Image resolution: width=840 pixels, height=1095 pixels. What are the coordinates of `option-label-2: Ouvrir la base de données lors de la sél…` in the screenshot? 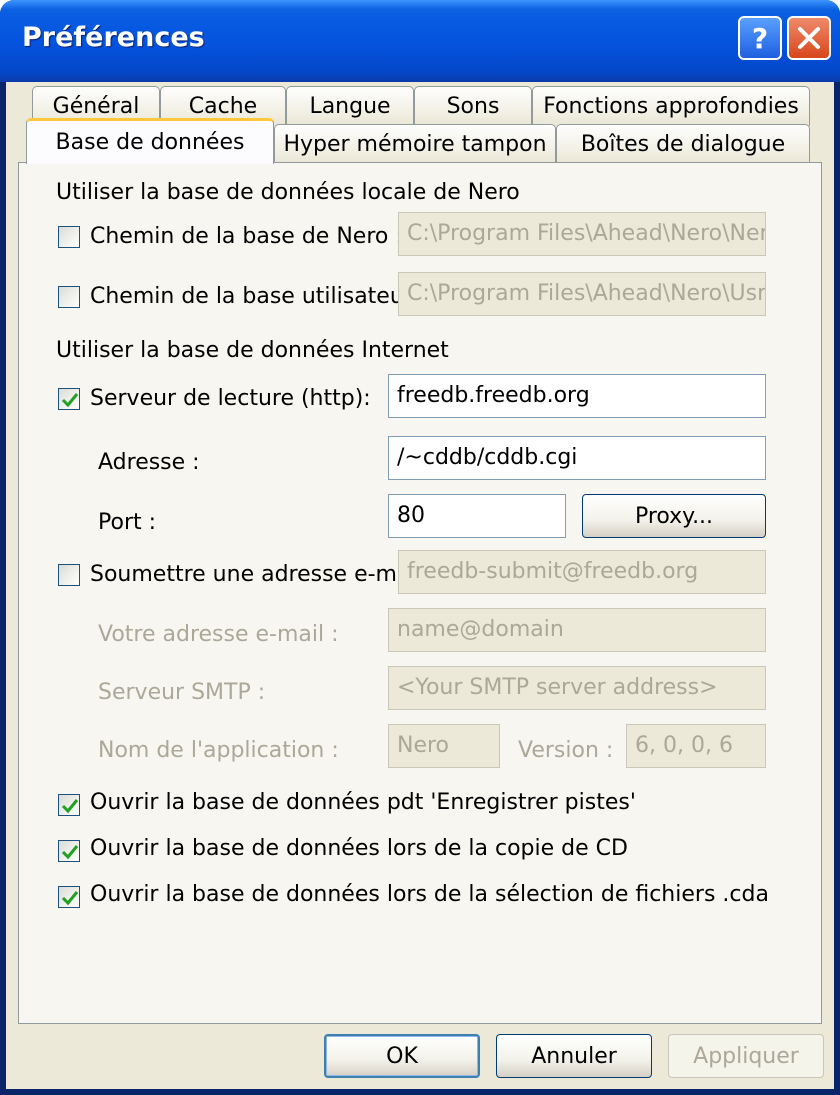 It's located at (429, 894).